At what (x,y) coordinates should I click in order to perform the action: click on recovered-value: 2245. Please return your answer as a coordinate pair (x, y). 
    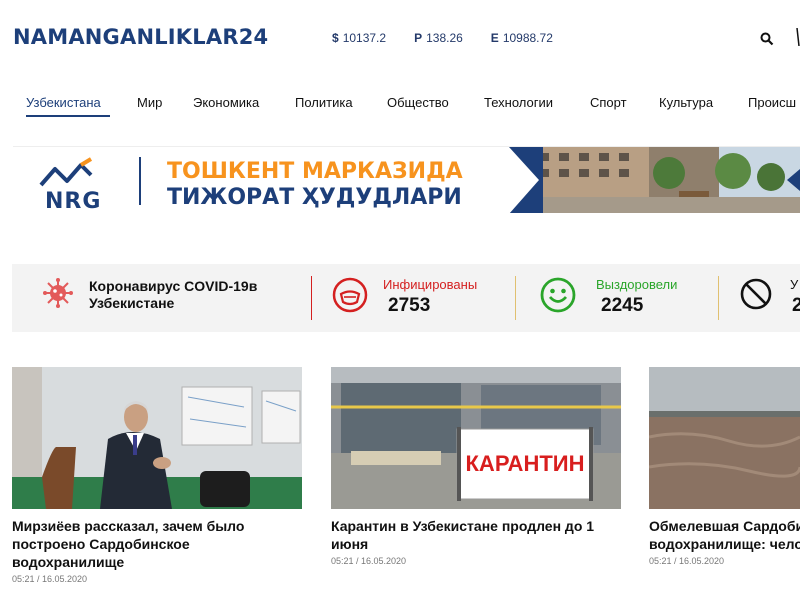
    Looking at the image, I should click on (622, 305).